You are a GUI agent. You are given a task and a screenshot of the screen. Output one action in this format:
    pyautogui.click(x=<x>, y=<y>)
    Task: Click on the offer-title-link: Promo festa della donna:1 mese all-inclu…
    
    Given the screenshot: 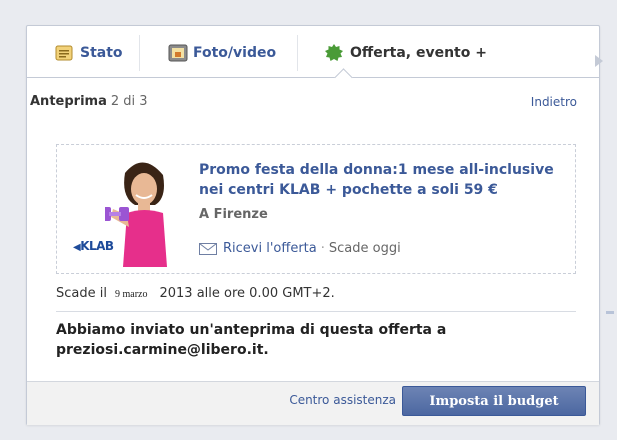 What is the action you would take?
    pyautogui.click(x=379, y=180)
    